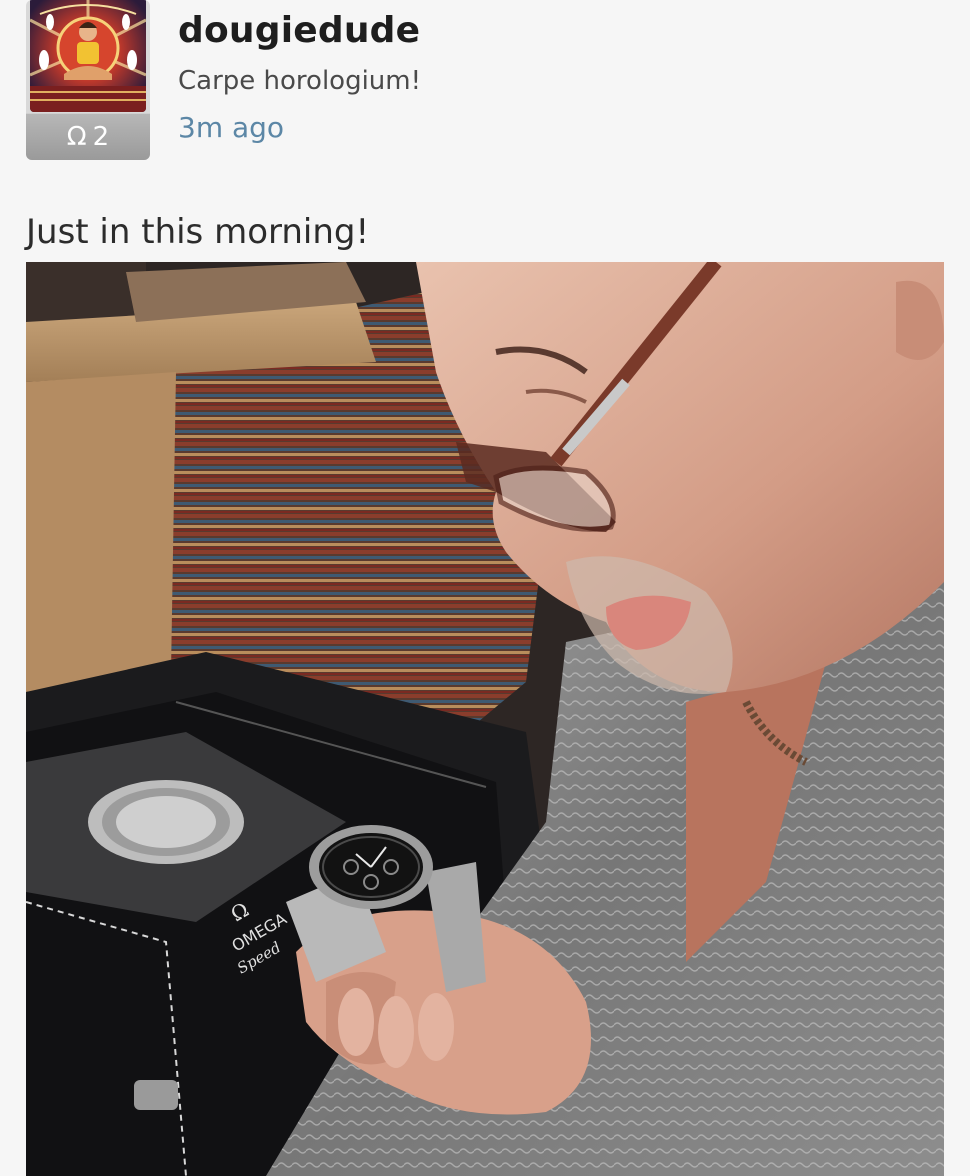  What do you see at coordinates (300, 81) in the screenshot?
I see `author-title: Carpe horologium!` at bounding box center [300, 81].